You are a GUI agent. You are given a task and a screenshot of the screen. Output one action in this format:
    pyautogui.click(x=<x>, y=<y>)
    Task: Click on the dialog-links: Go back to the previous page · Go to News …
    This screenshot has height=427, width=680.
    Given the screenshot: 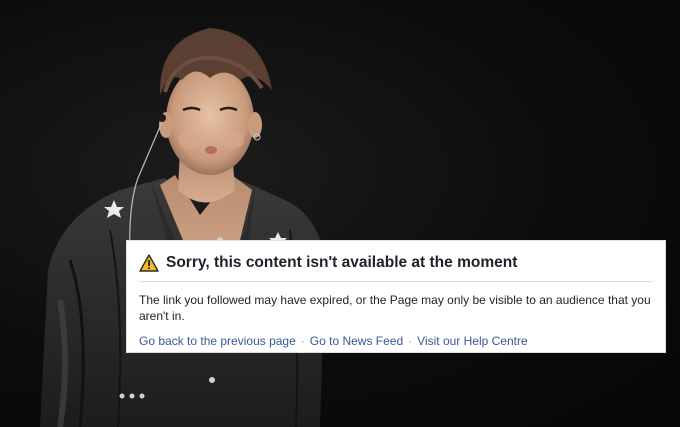 What is the action you would take?
    pyautogui.click(x=396, y=341)
    